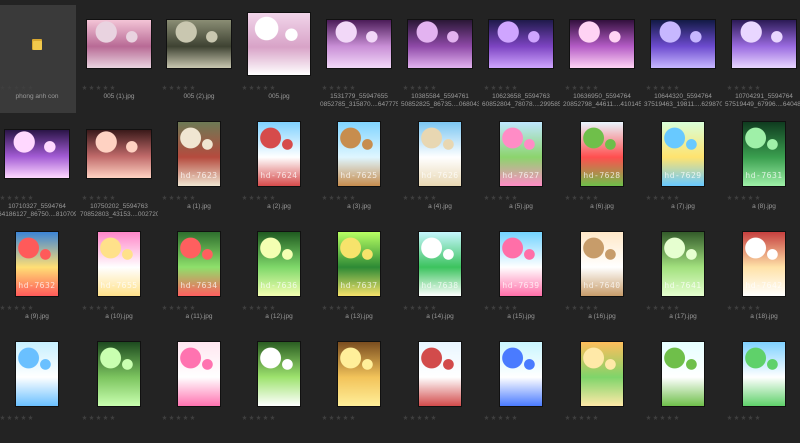 The height and width of the screenshot is (443, 800). What do you see at coordinates (199, 169) in the screenshot?
I see `thumbnail-item: hd-7623 a (1).jpg` at bounding box center [199, 169].